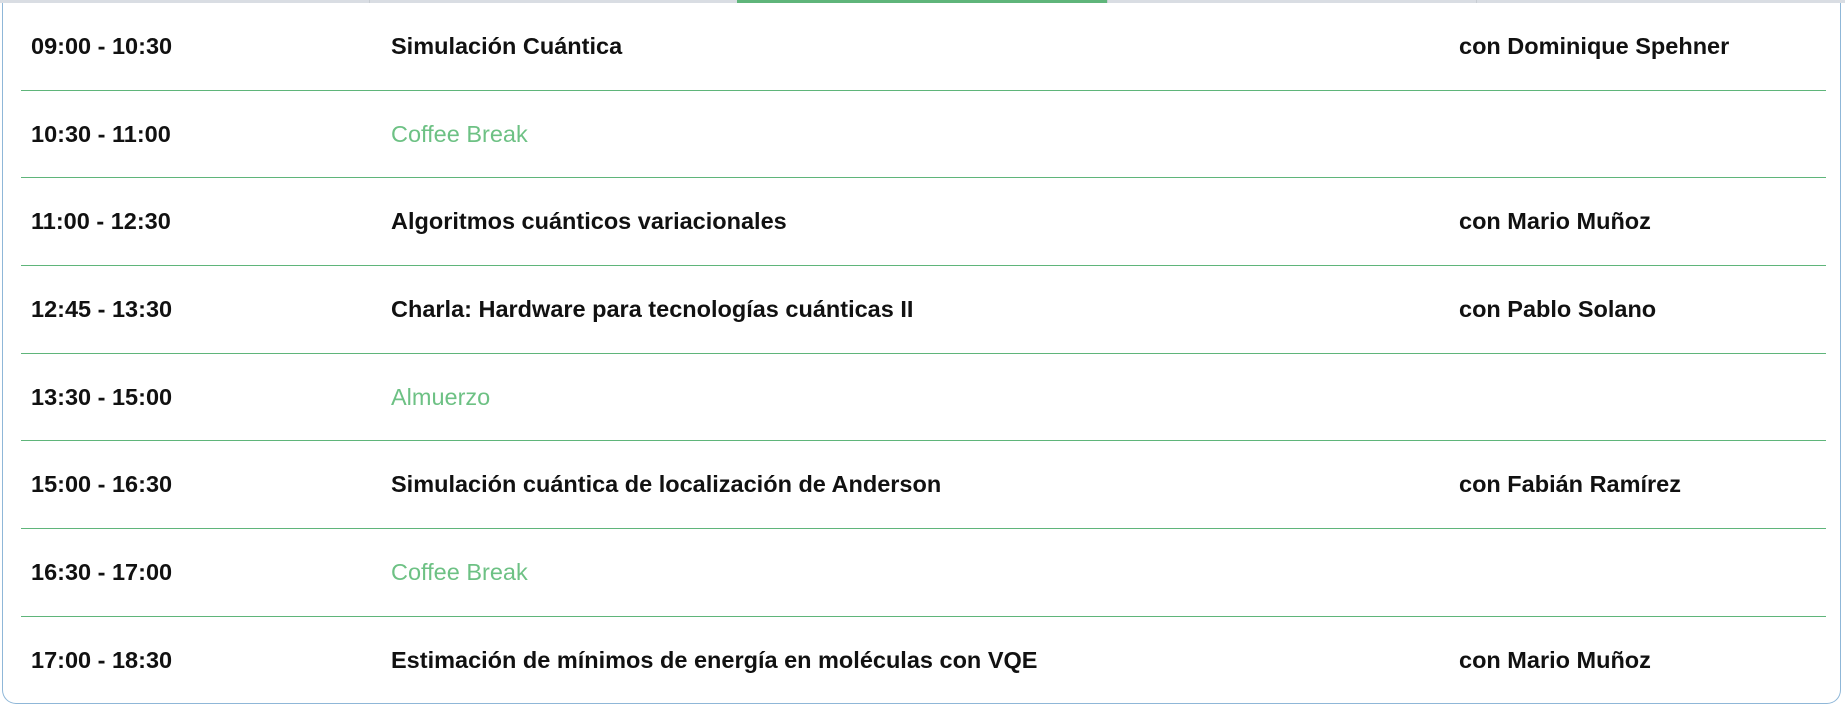 This screenshot has width=1845, height=707. I want to click on session-time: 11:00 - 12:30, so click(101, 221).